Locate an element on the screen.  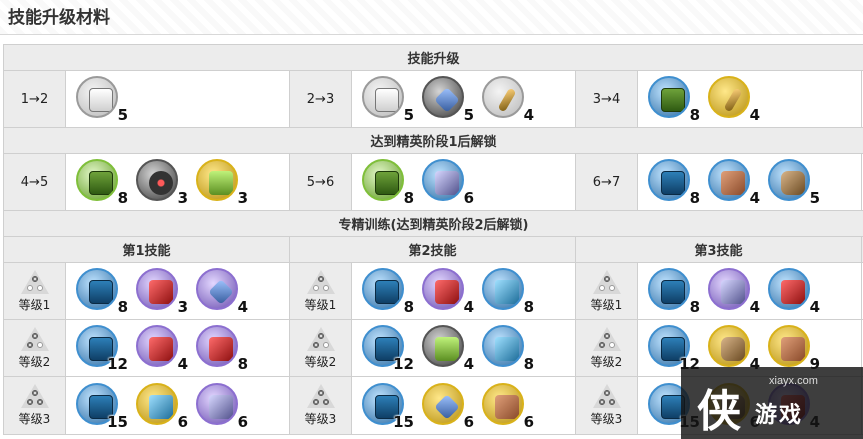
material-cell: 8 4 5 is located at coordinates (750, 182).